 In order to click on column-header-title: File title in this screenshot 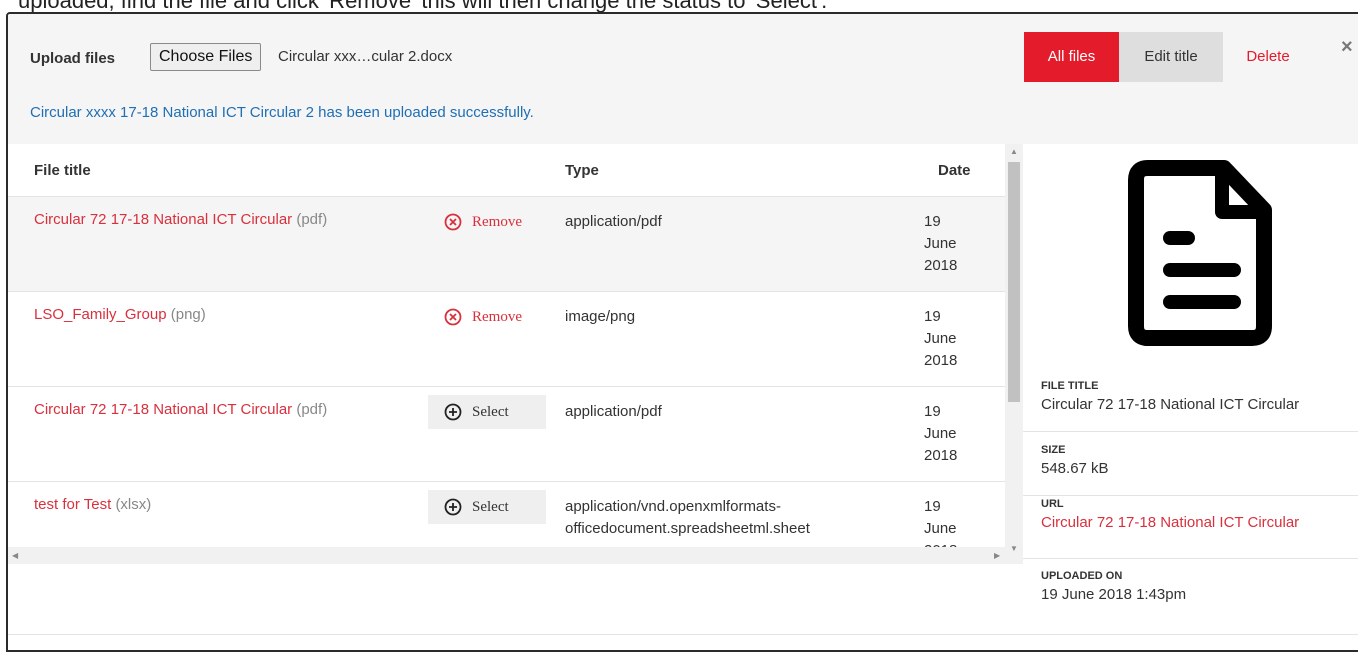, I will do `click(62, 170)`.